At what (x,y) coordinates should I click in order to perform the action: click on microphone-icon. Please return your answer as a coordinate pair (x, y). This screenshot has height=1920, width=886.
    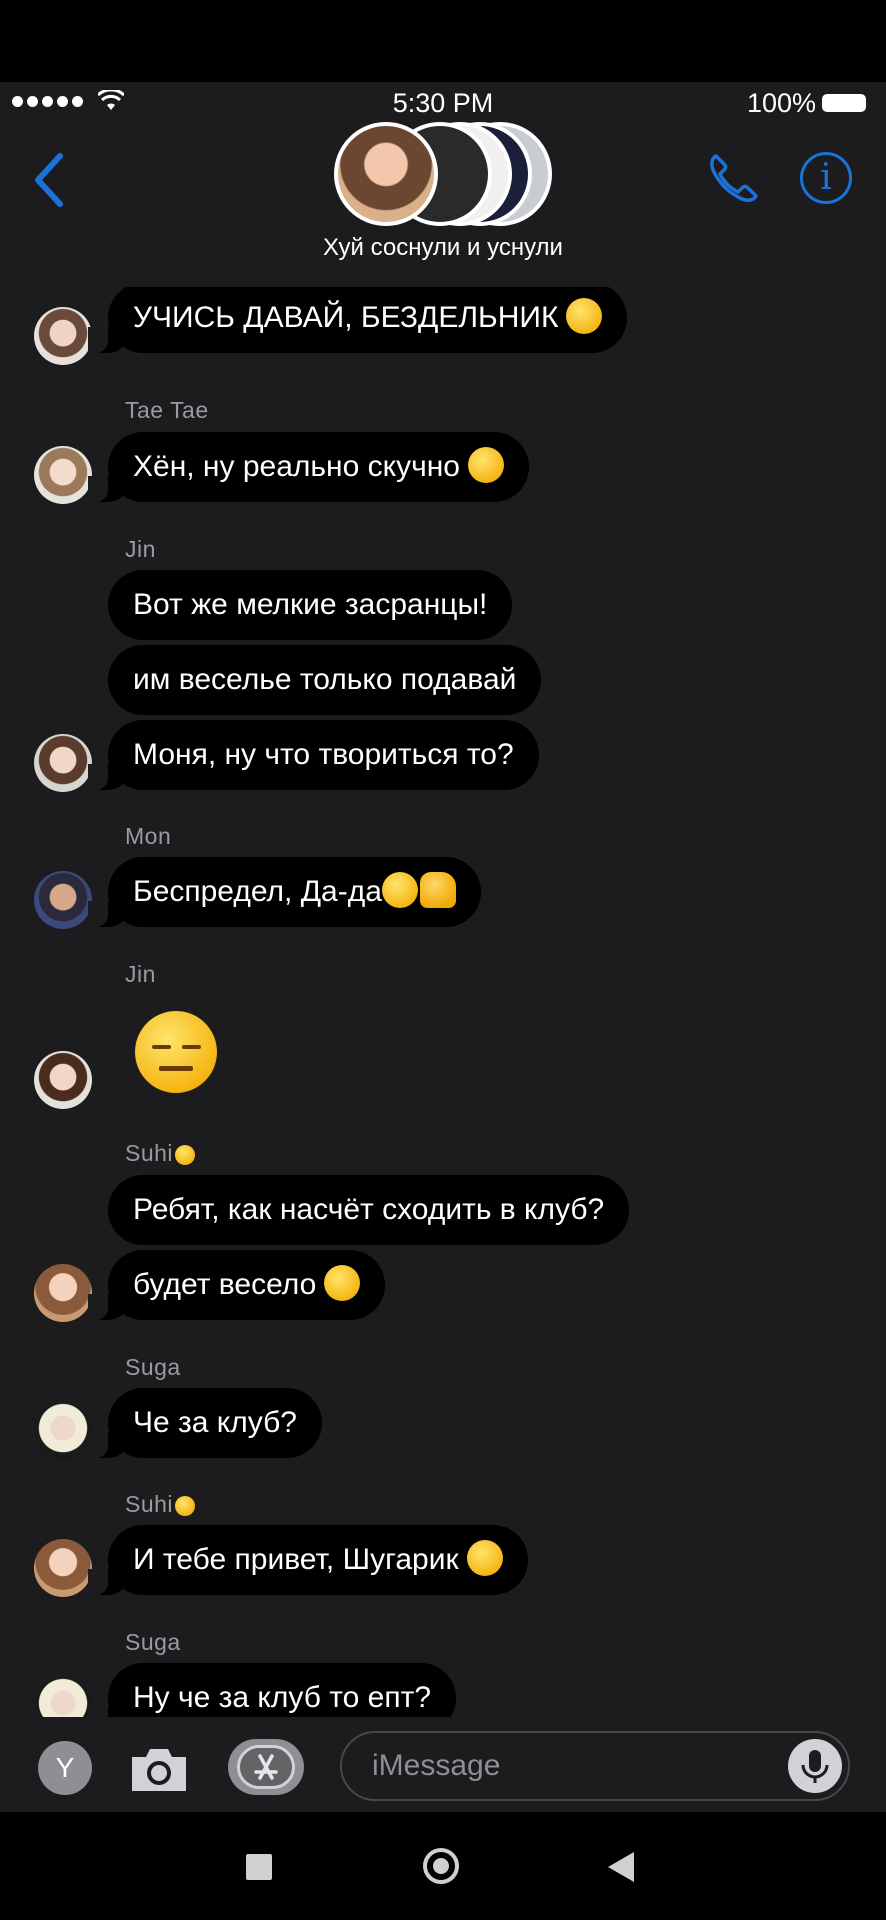
    Looking at the image, I should click on (815, 1766).